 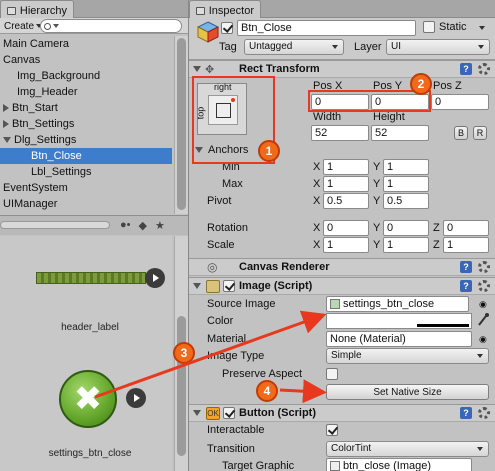 I want to click on hierarchy-item: Img_Background, so click(x=86, y=76).